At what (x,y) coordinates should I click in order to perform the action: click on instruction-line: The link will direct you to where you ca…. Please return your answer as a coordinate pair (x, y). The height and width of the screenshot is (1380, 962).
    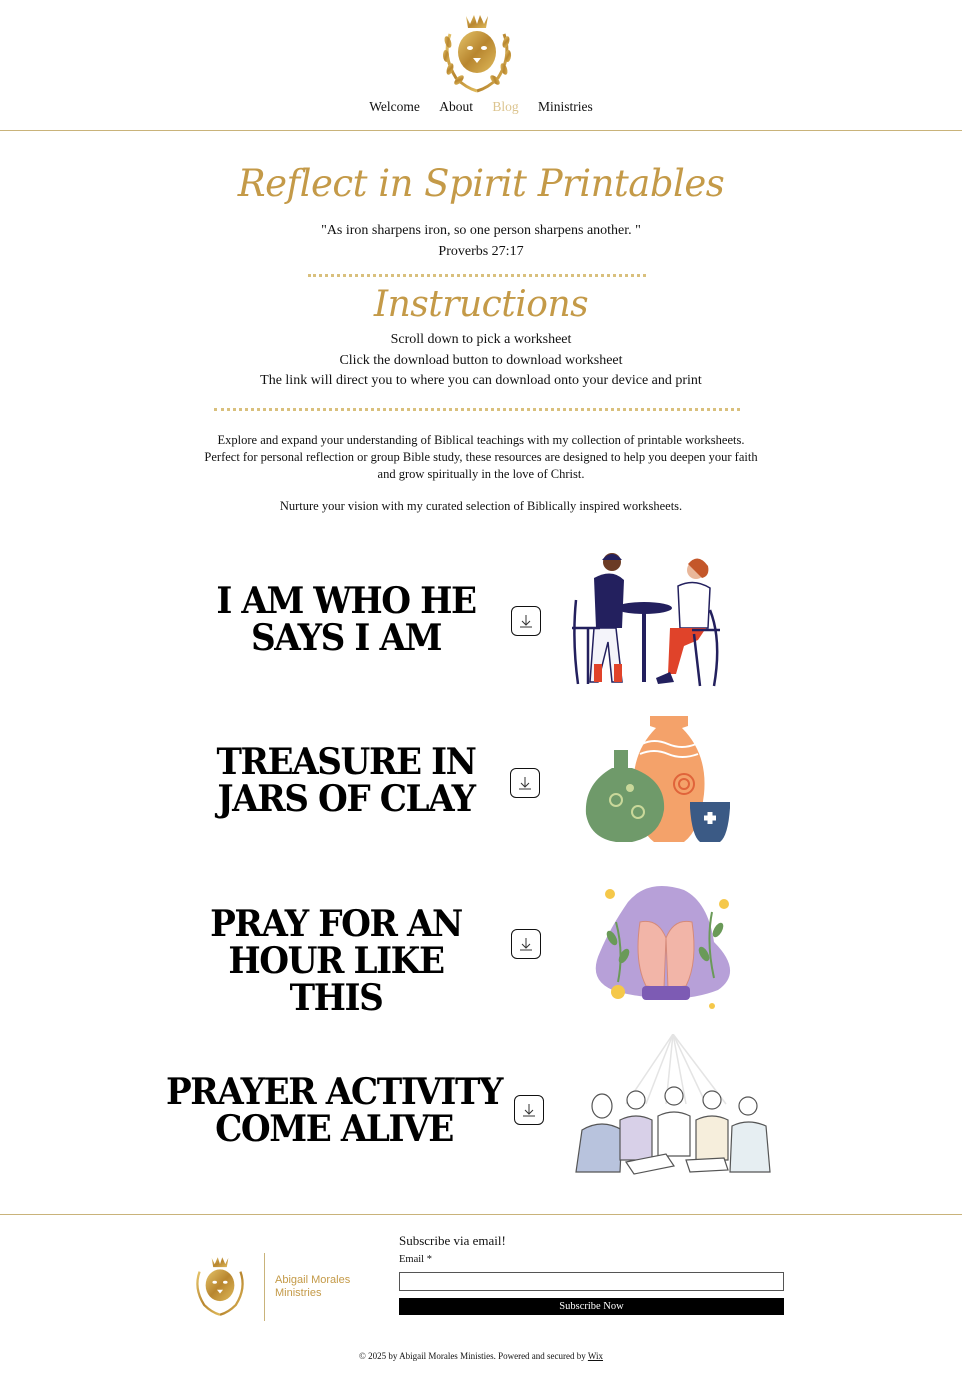
    Looking at the image, I should click on (481, 380).